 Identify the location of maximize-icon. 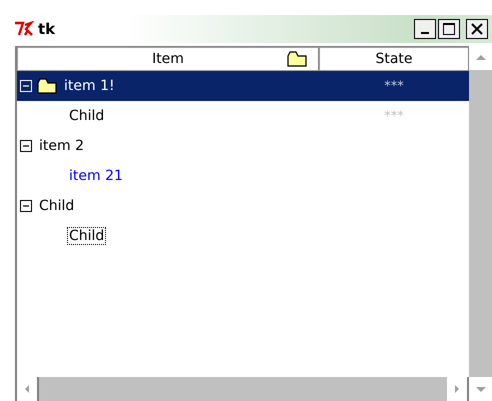
(449, 29).